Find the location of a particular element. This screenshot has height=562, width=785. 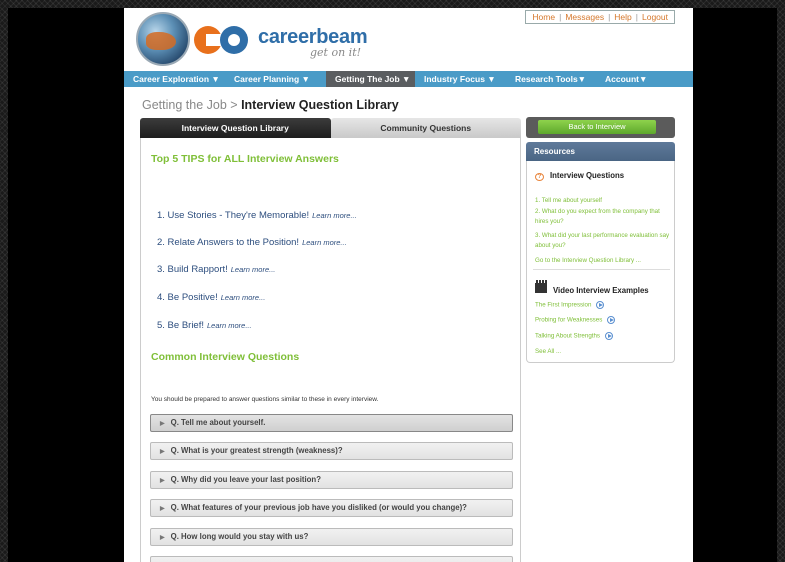

video-link: Talking About Strengths is located at coordinates (574, 336).